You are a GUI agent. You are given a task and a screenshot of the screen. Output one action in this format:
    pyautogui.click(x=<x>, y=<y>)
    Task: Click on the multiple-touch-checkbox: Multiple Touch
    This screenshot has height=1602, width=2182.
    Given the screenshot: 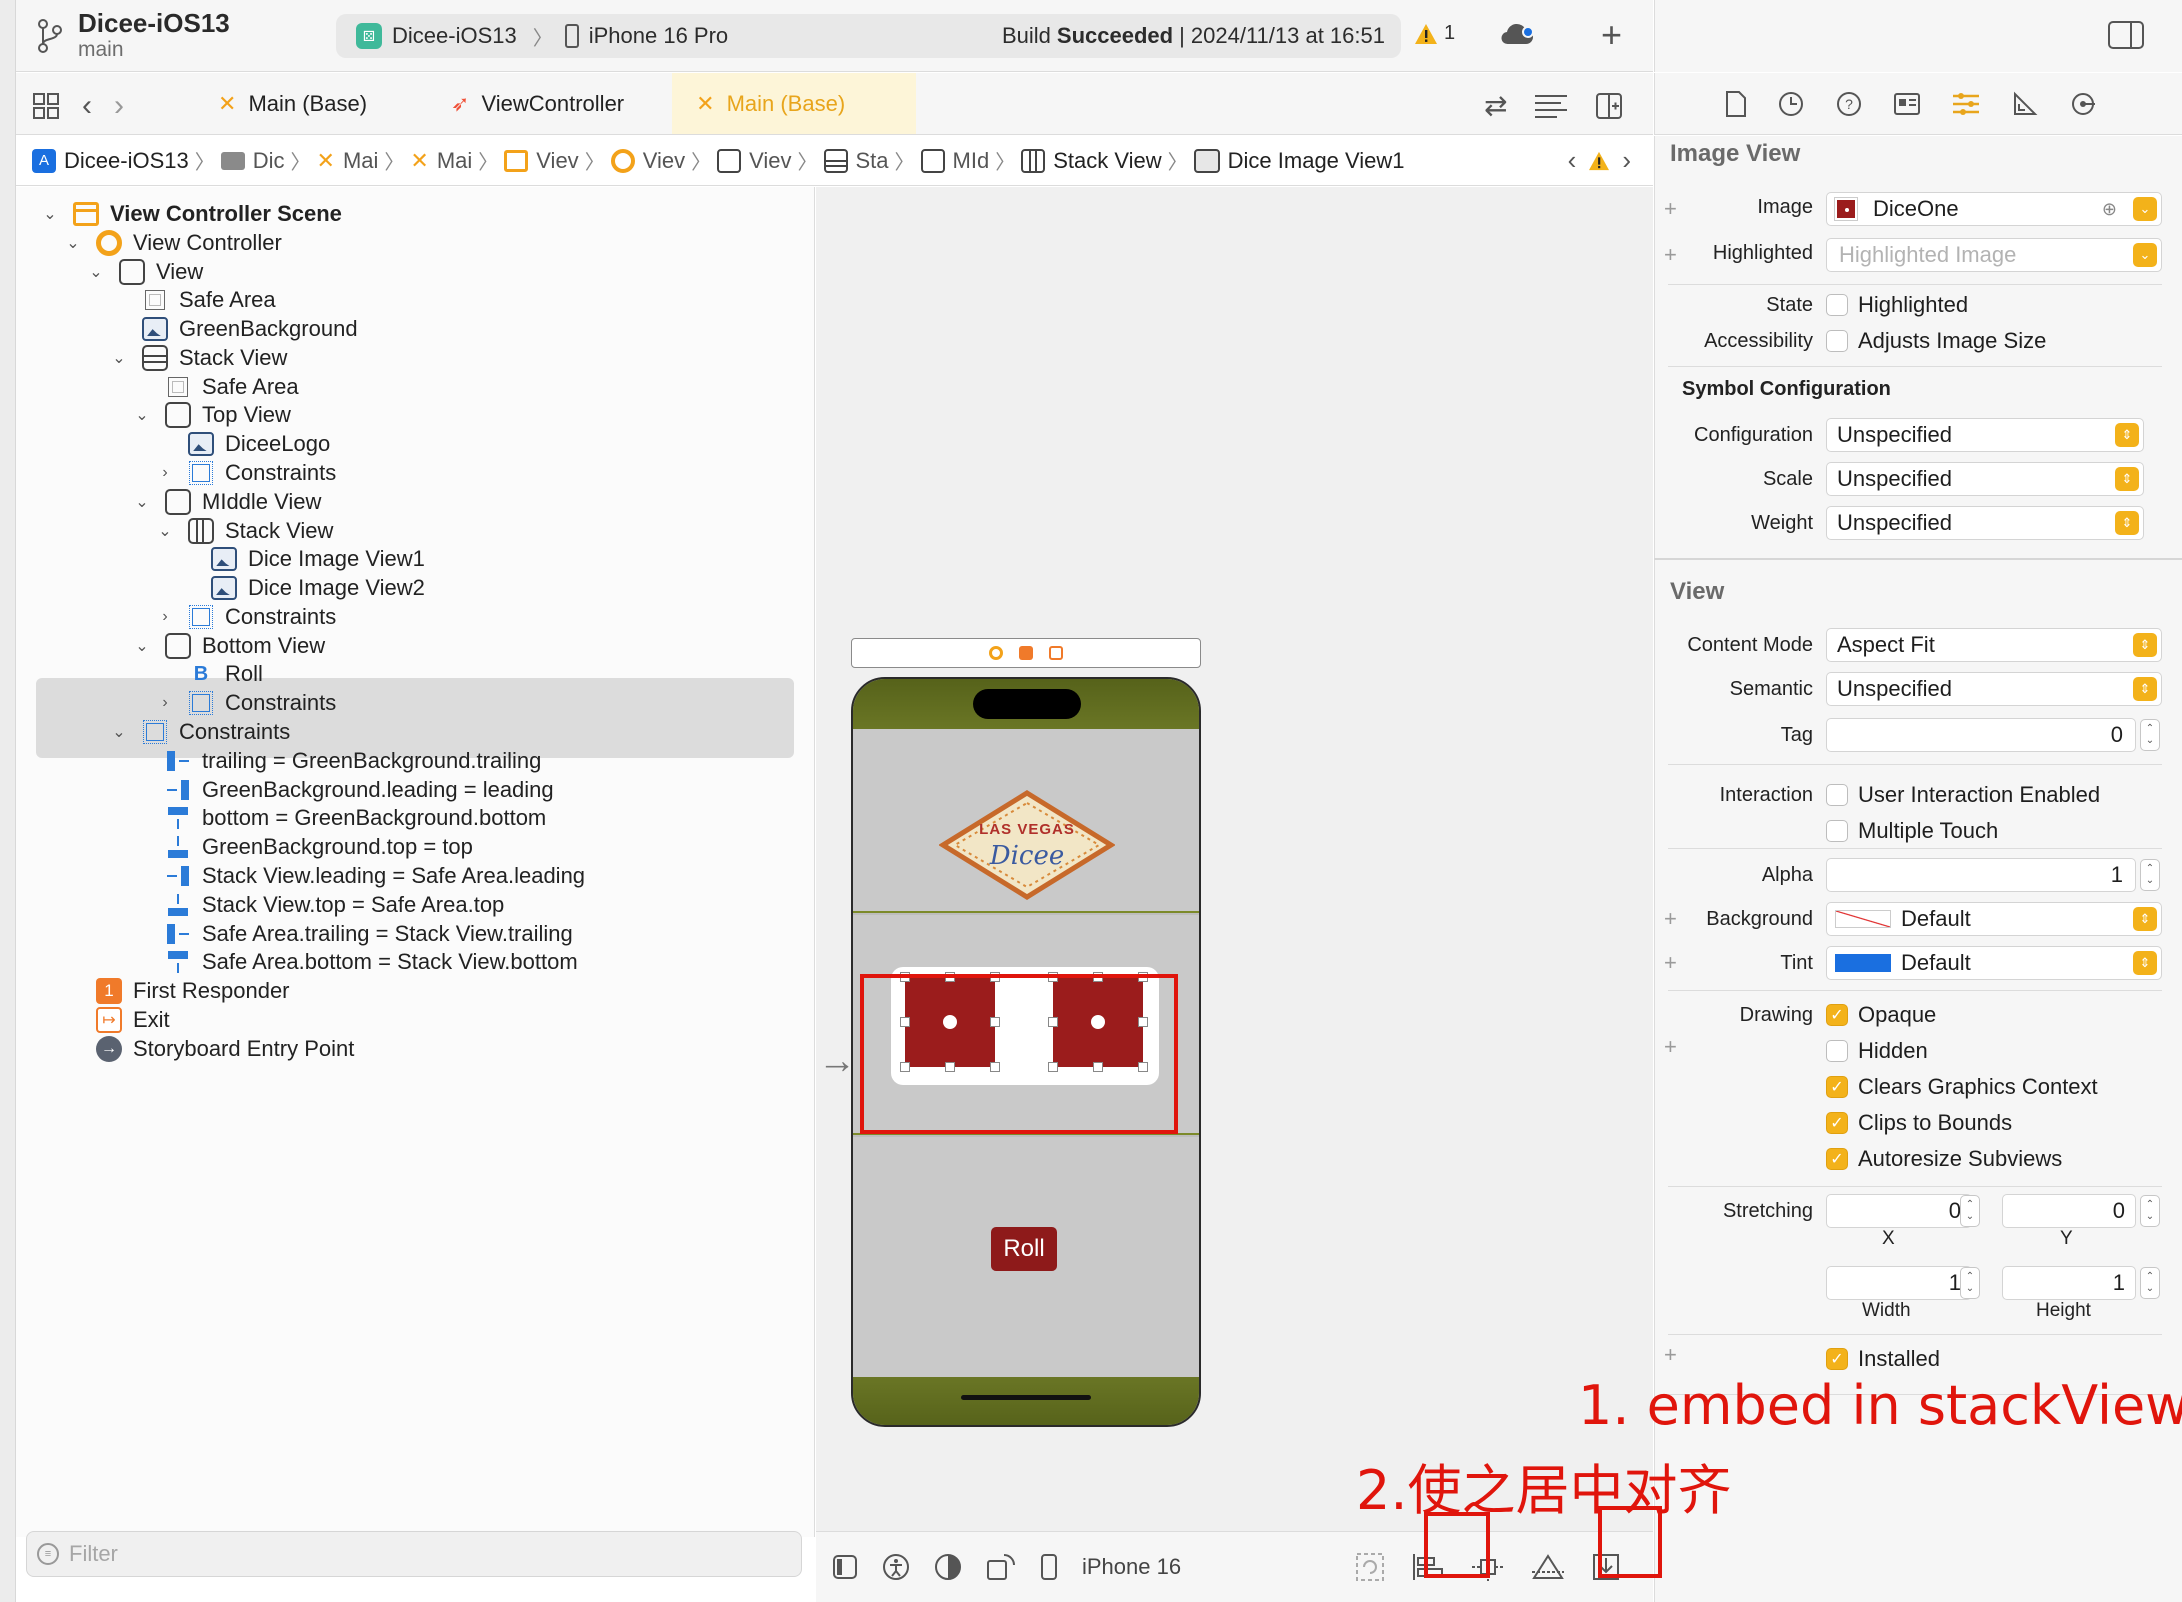 What is the action you would take?
    pyautogui.click(x=1912, y=831)
    